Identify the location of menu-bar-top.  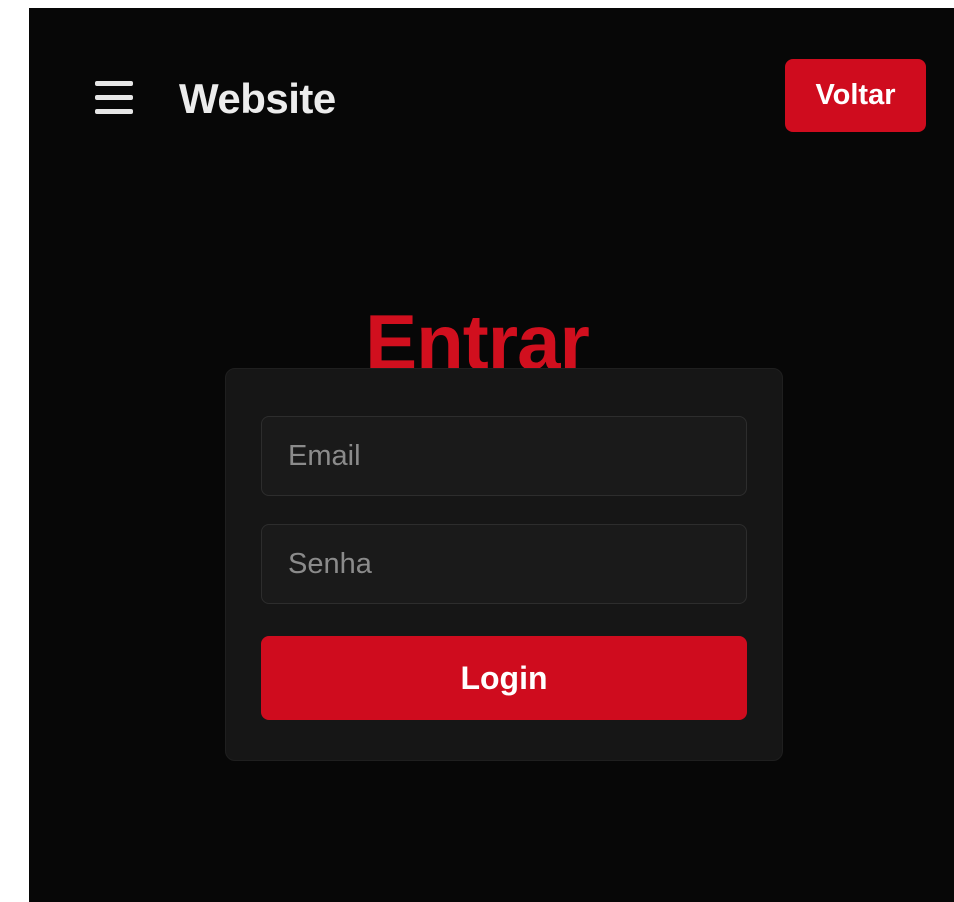
(114, 83).